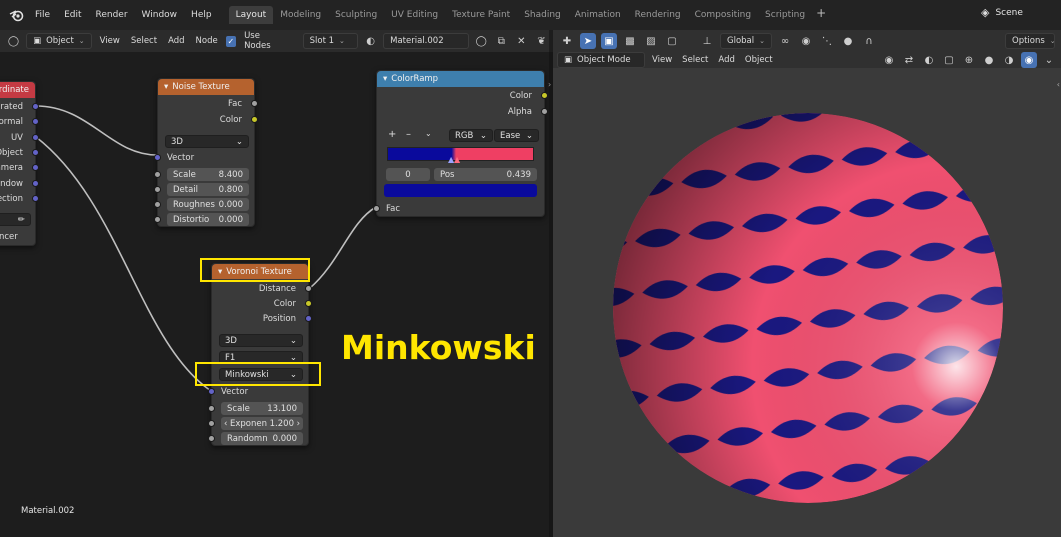  I want to click on tab-layout: Layout, so click(251, 15).